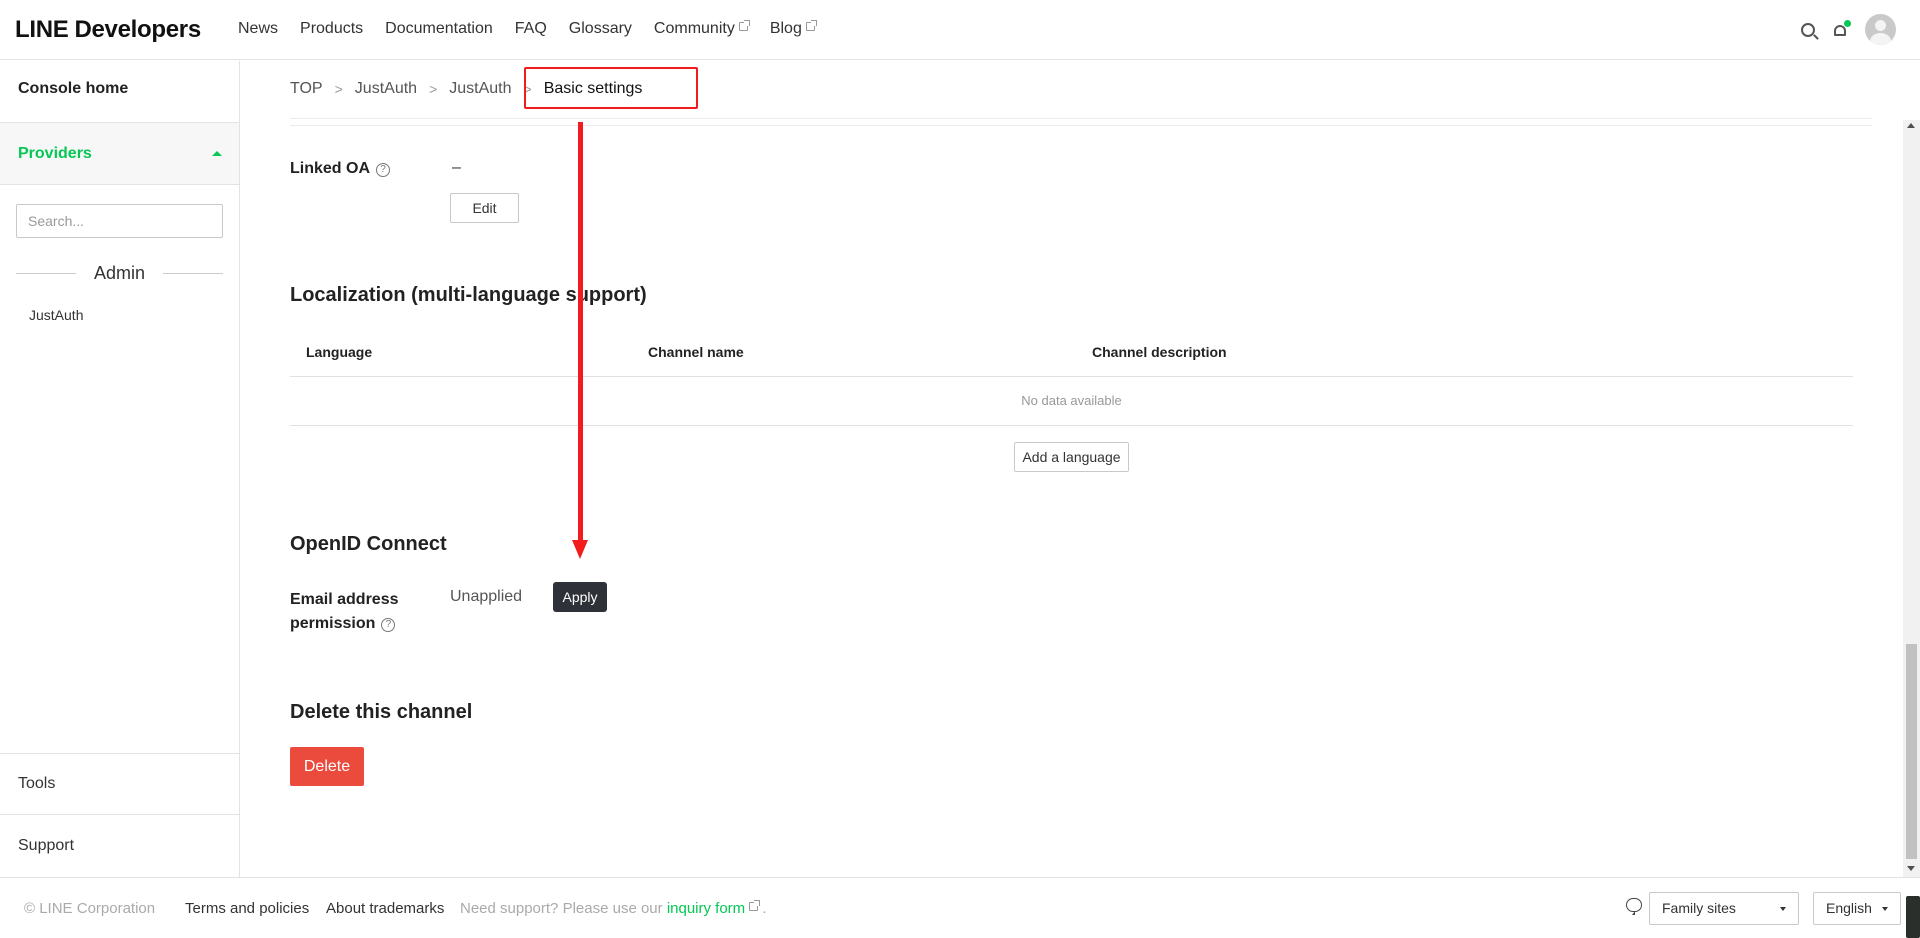  What do you see at coordinates (108, 30) in the screenshot?
I see `line-developers-logo: LINE Developers` at bounding box center [108, 30].